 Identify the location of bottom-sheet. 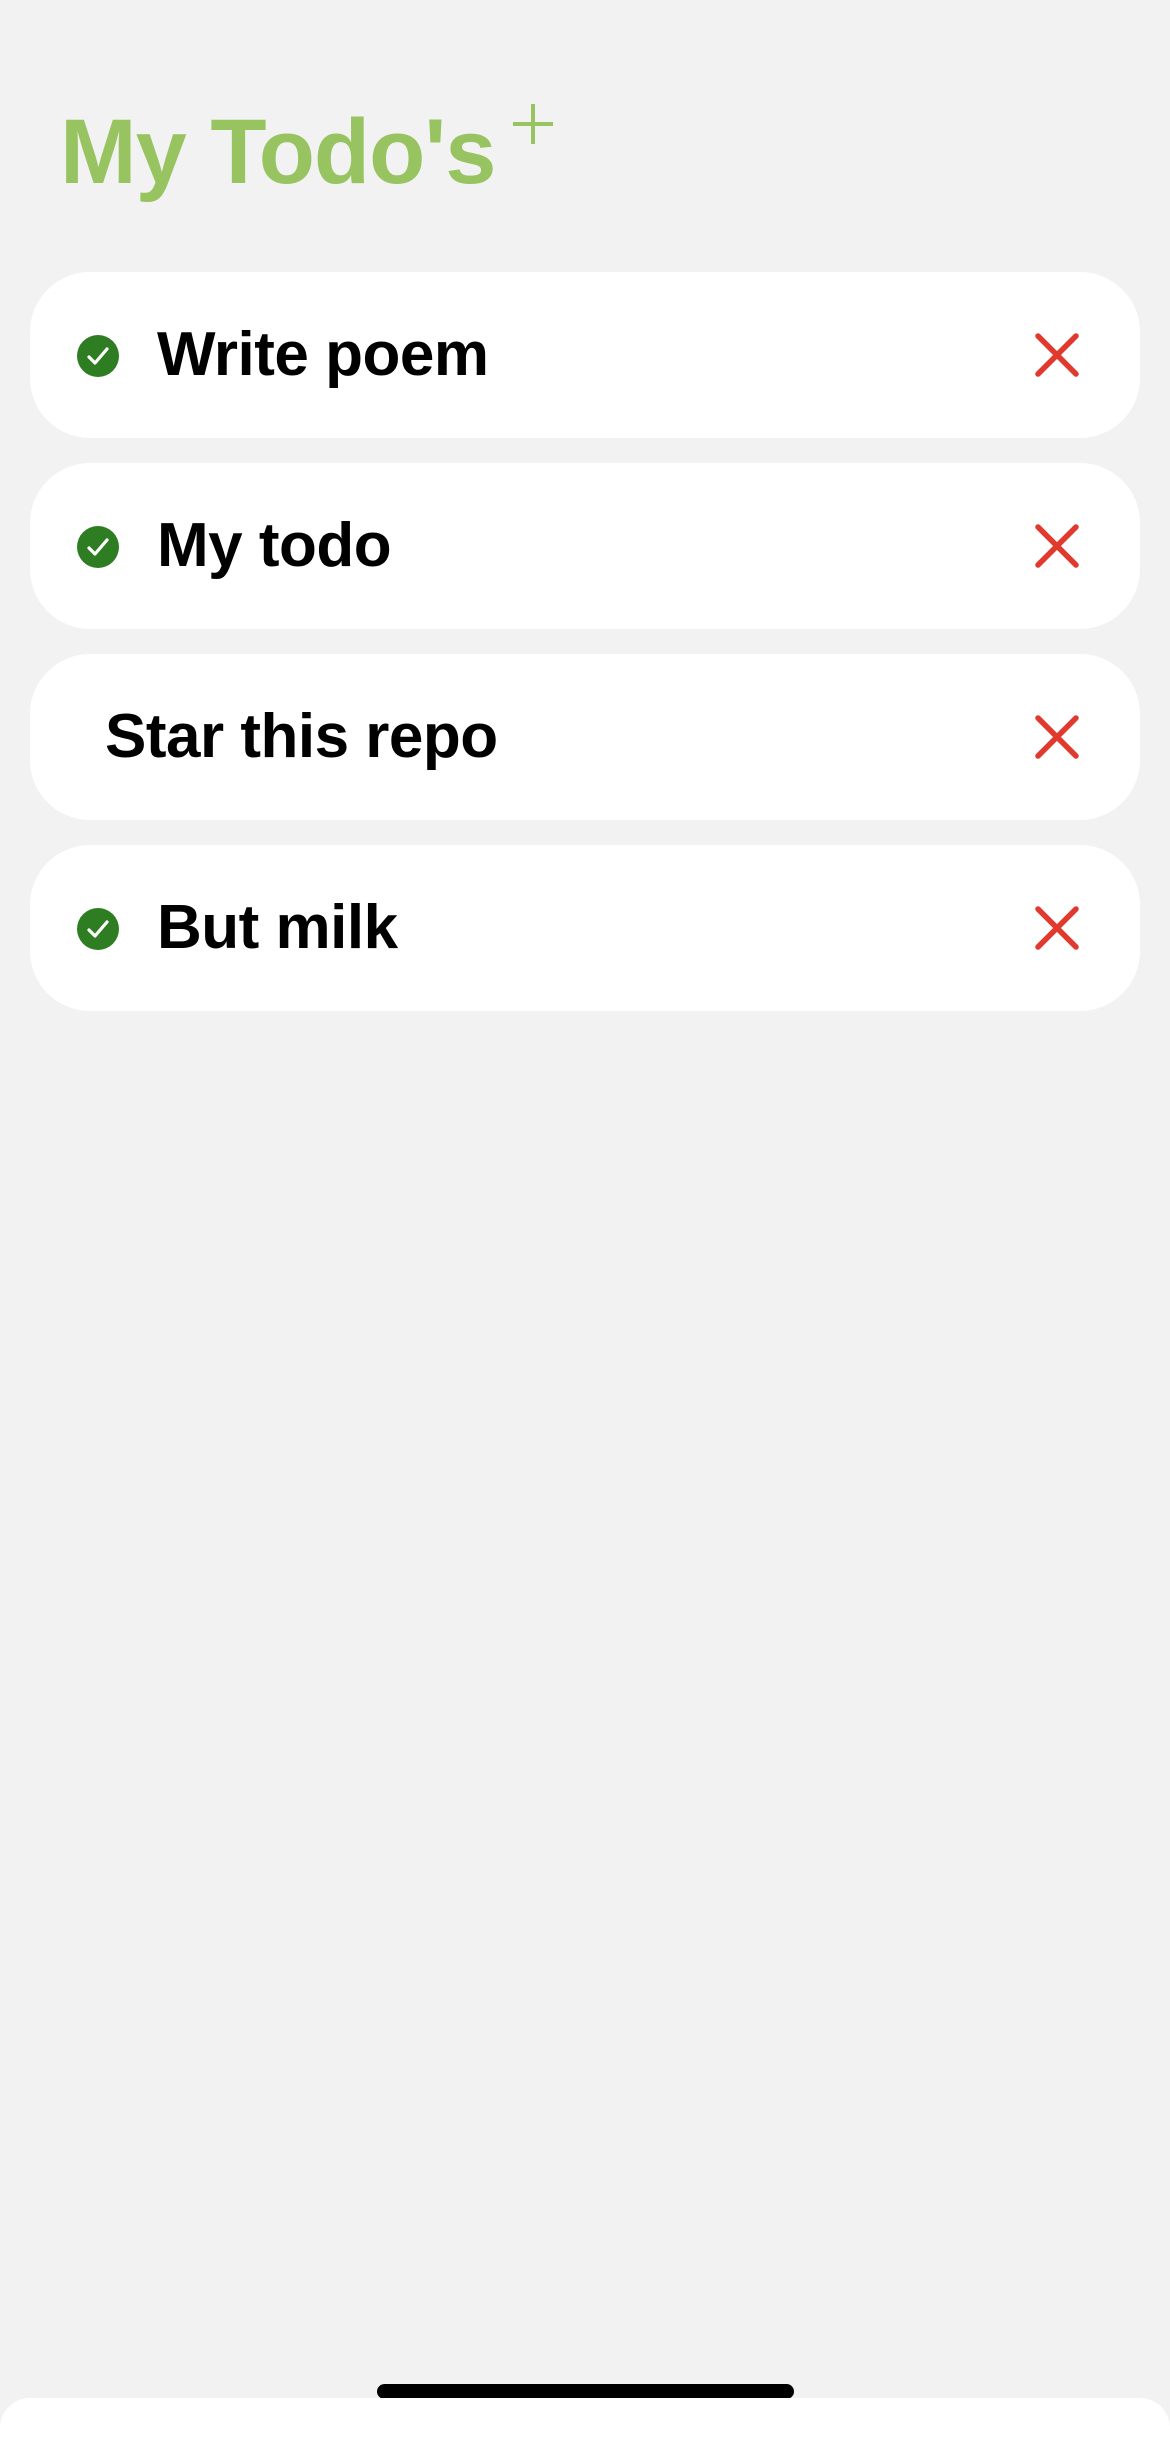
(585, 2428).